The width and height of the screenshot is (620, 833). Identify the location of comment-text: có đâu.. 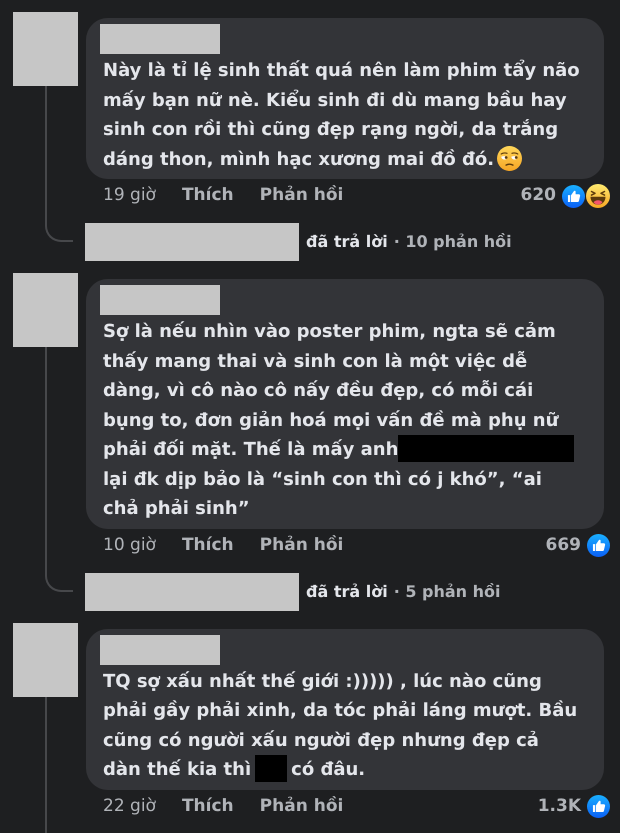
(328, 769).